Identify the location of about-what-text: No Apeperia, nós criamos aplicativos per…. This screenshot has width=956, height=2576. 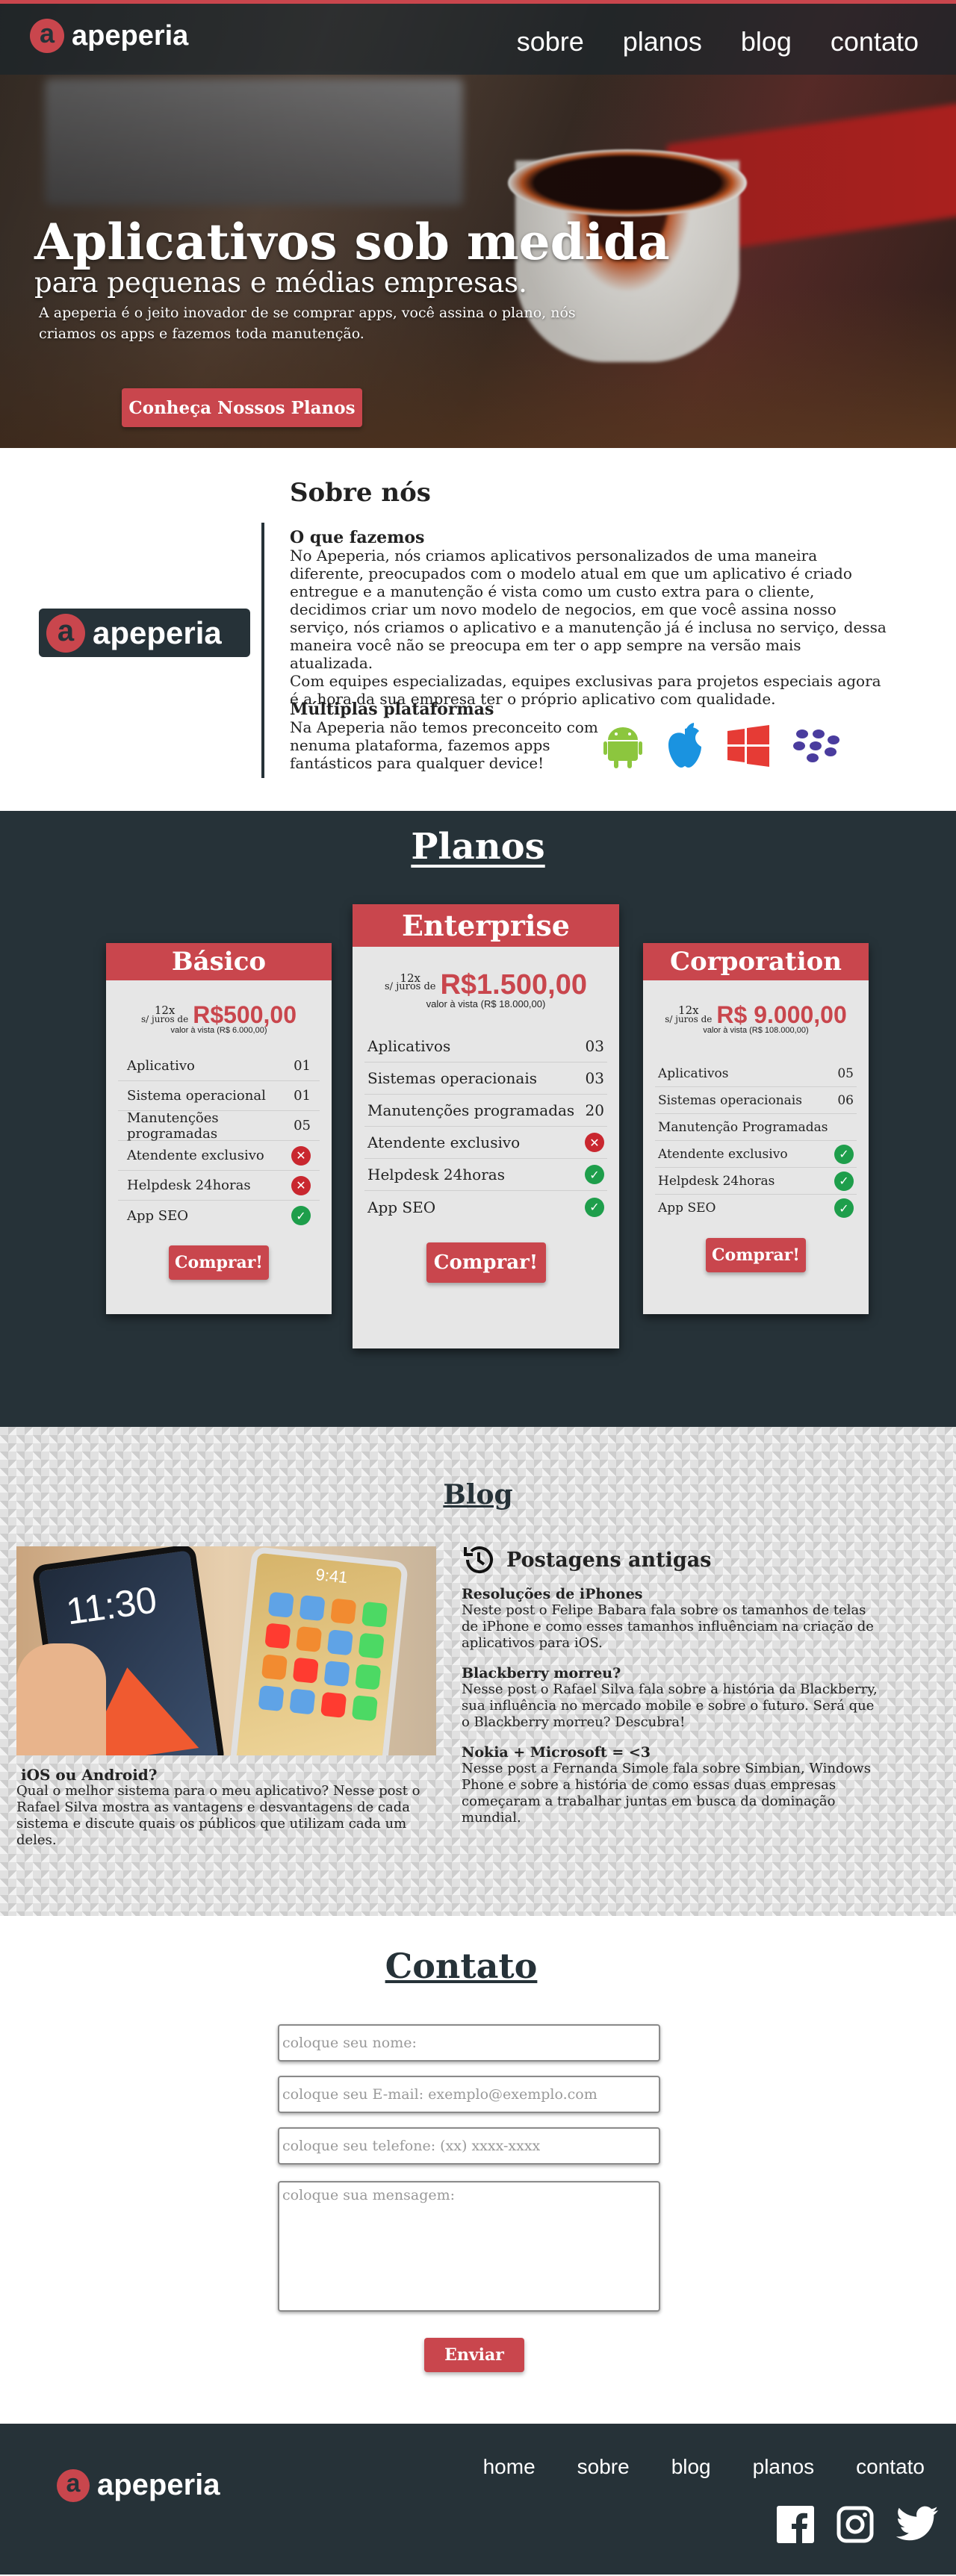
(588, 609).